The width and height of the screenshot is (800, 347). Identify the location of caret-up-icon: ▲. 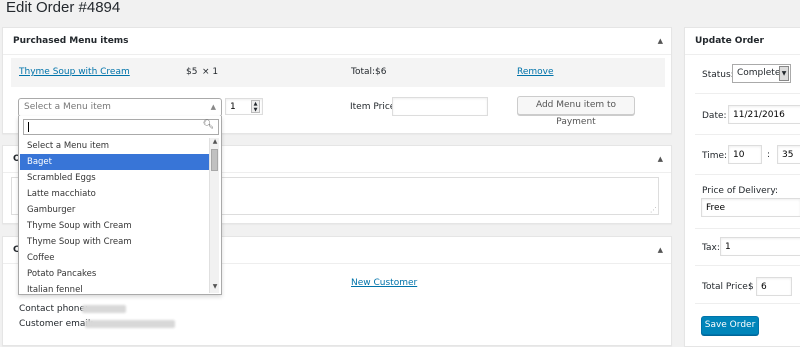
(213, 107).